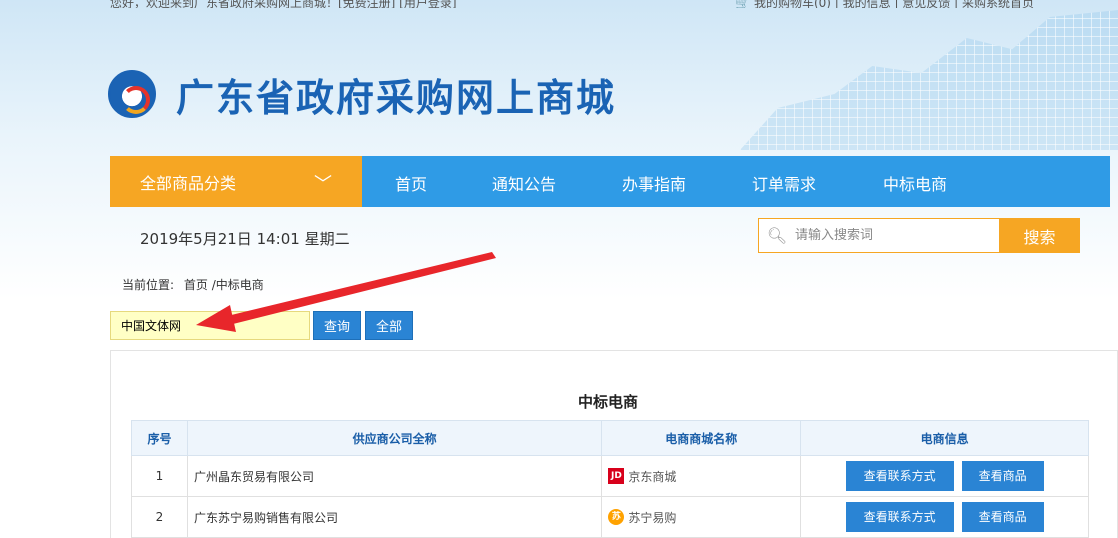 The height and width of the screenshot is (538, 1118). I want to click on nav-item-notices: 通知公告, so click(524, 183).